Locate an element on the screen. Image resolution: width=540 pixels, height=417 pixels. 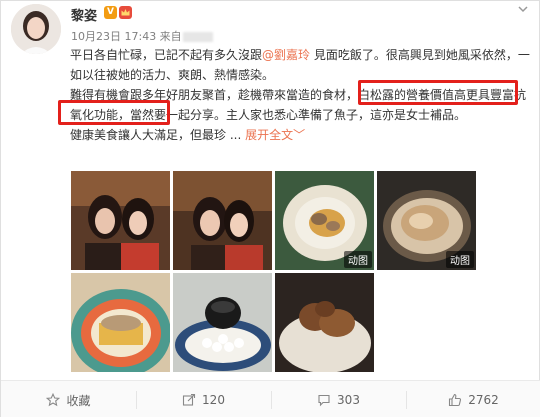
chevron-down-icon is located at coordinates (523, 9).